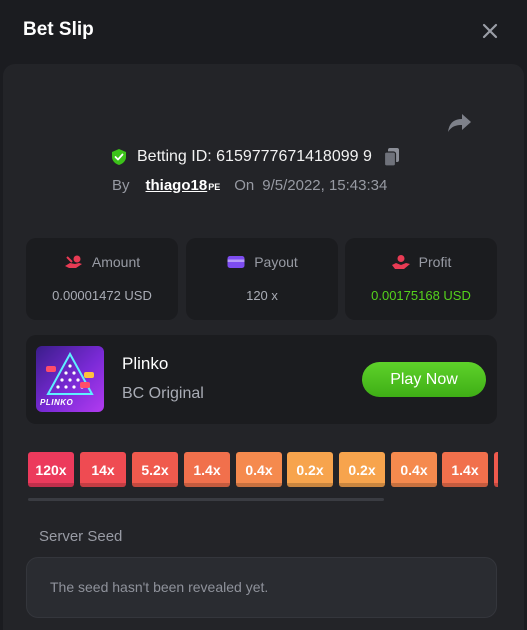 Image resolution: width=527 pixels, height=630 pixels. What do you see at coordinates (262, 295) in the screenshot?
I see `payout-value: 120 x` at bounding box center [262, 295].